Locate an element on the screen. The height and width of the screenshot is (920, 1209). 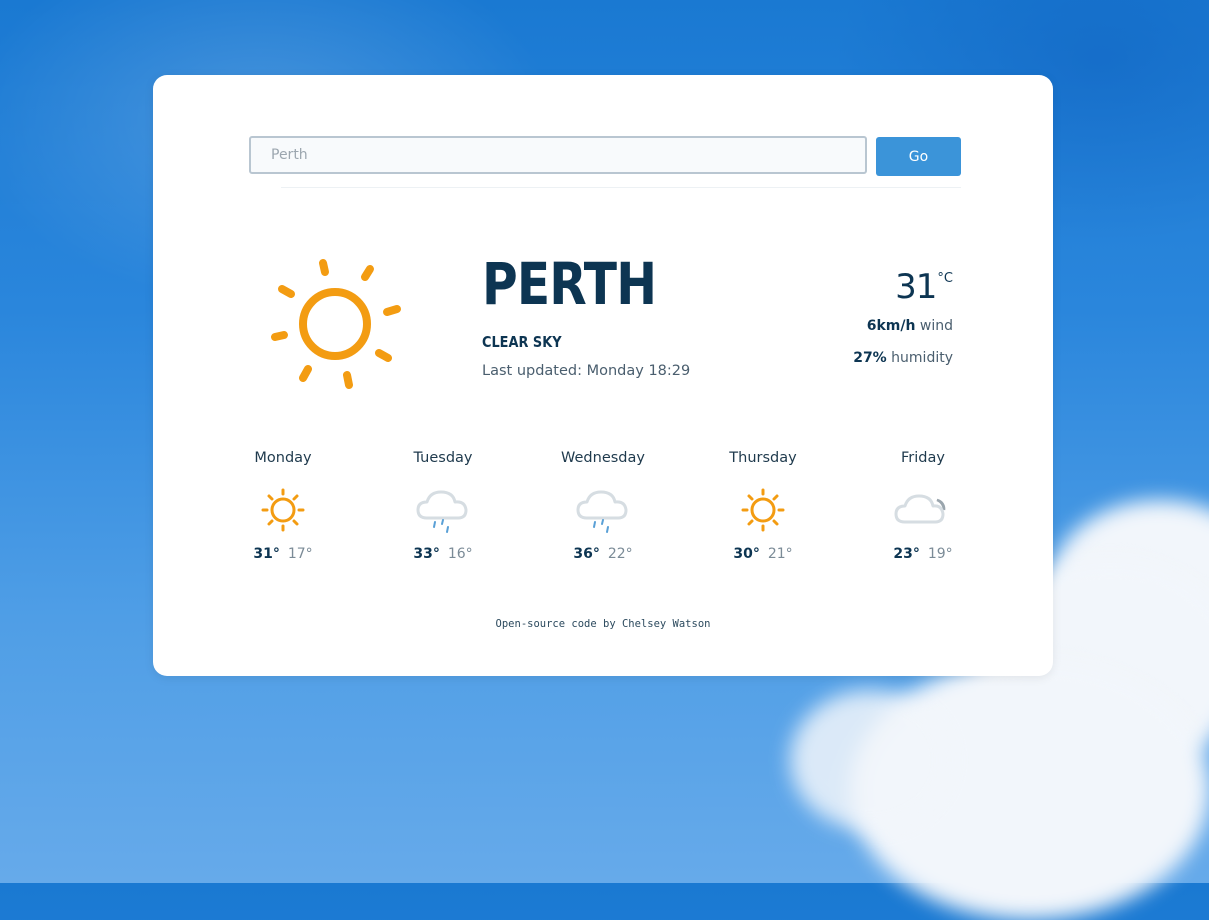
forecast-day: Friday 23° 19° is located at coordinates (923, 506).